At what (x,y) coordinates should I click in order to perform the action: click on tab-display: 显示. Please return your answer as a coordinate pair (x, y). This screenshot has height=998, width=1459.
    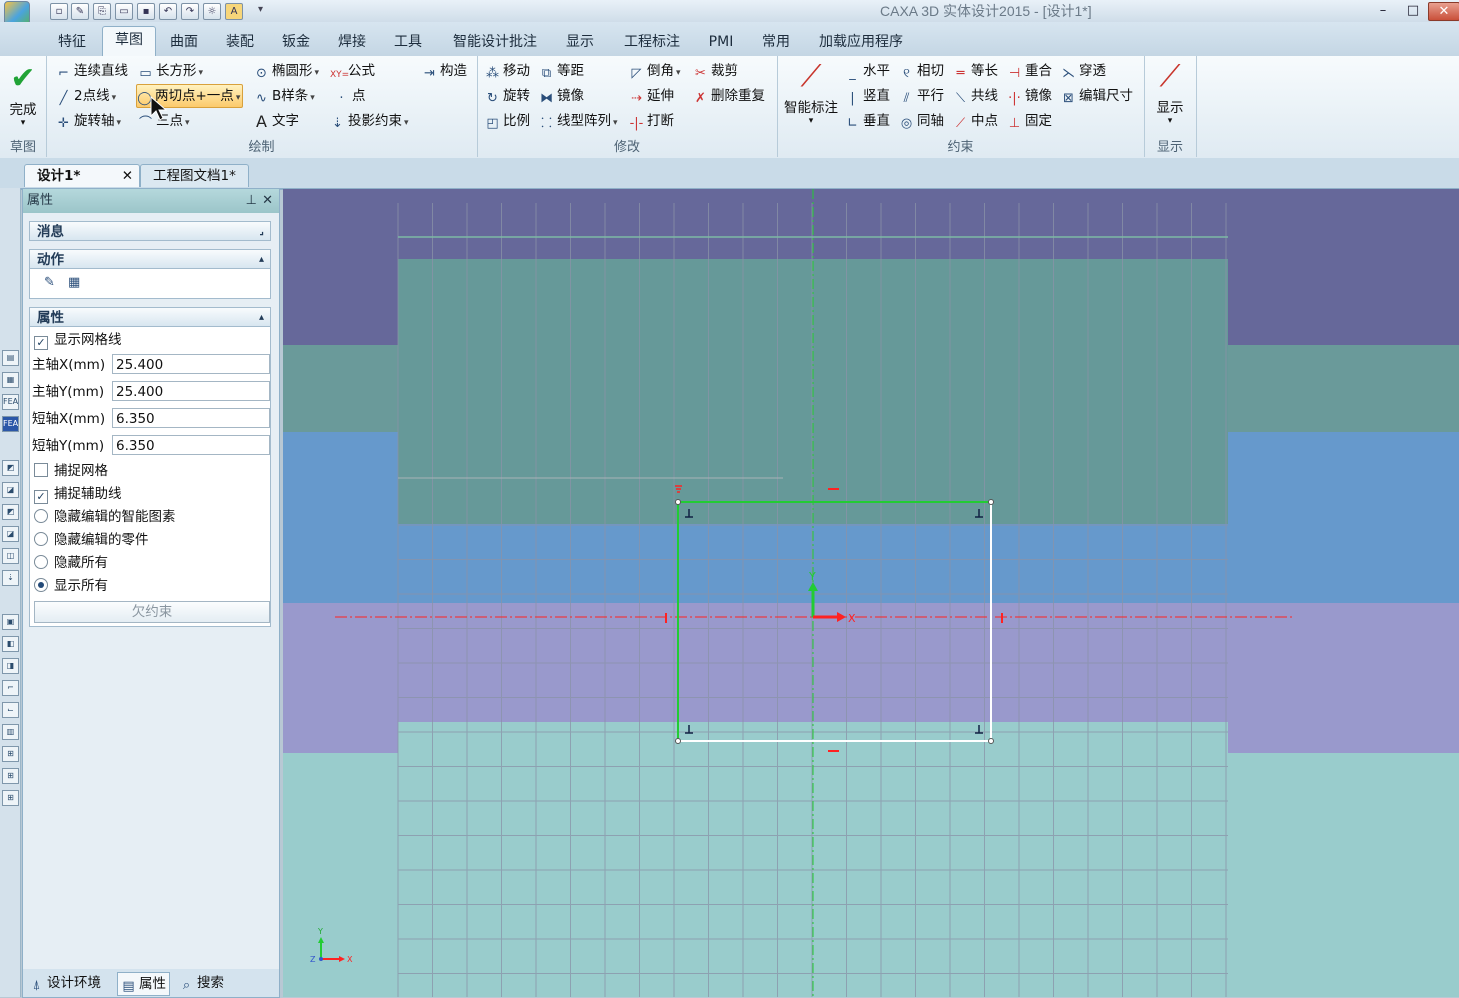
    Looking at the image, I should click on (580, 42).